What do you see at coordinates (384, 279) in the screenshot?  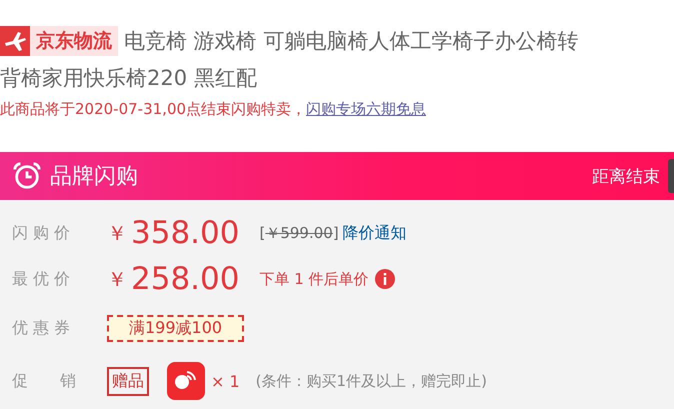 I see `info-icon` at bounding box center [384, 279].